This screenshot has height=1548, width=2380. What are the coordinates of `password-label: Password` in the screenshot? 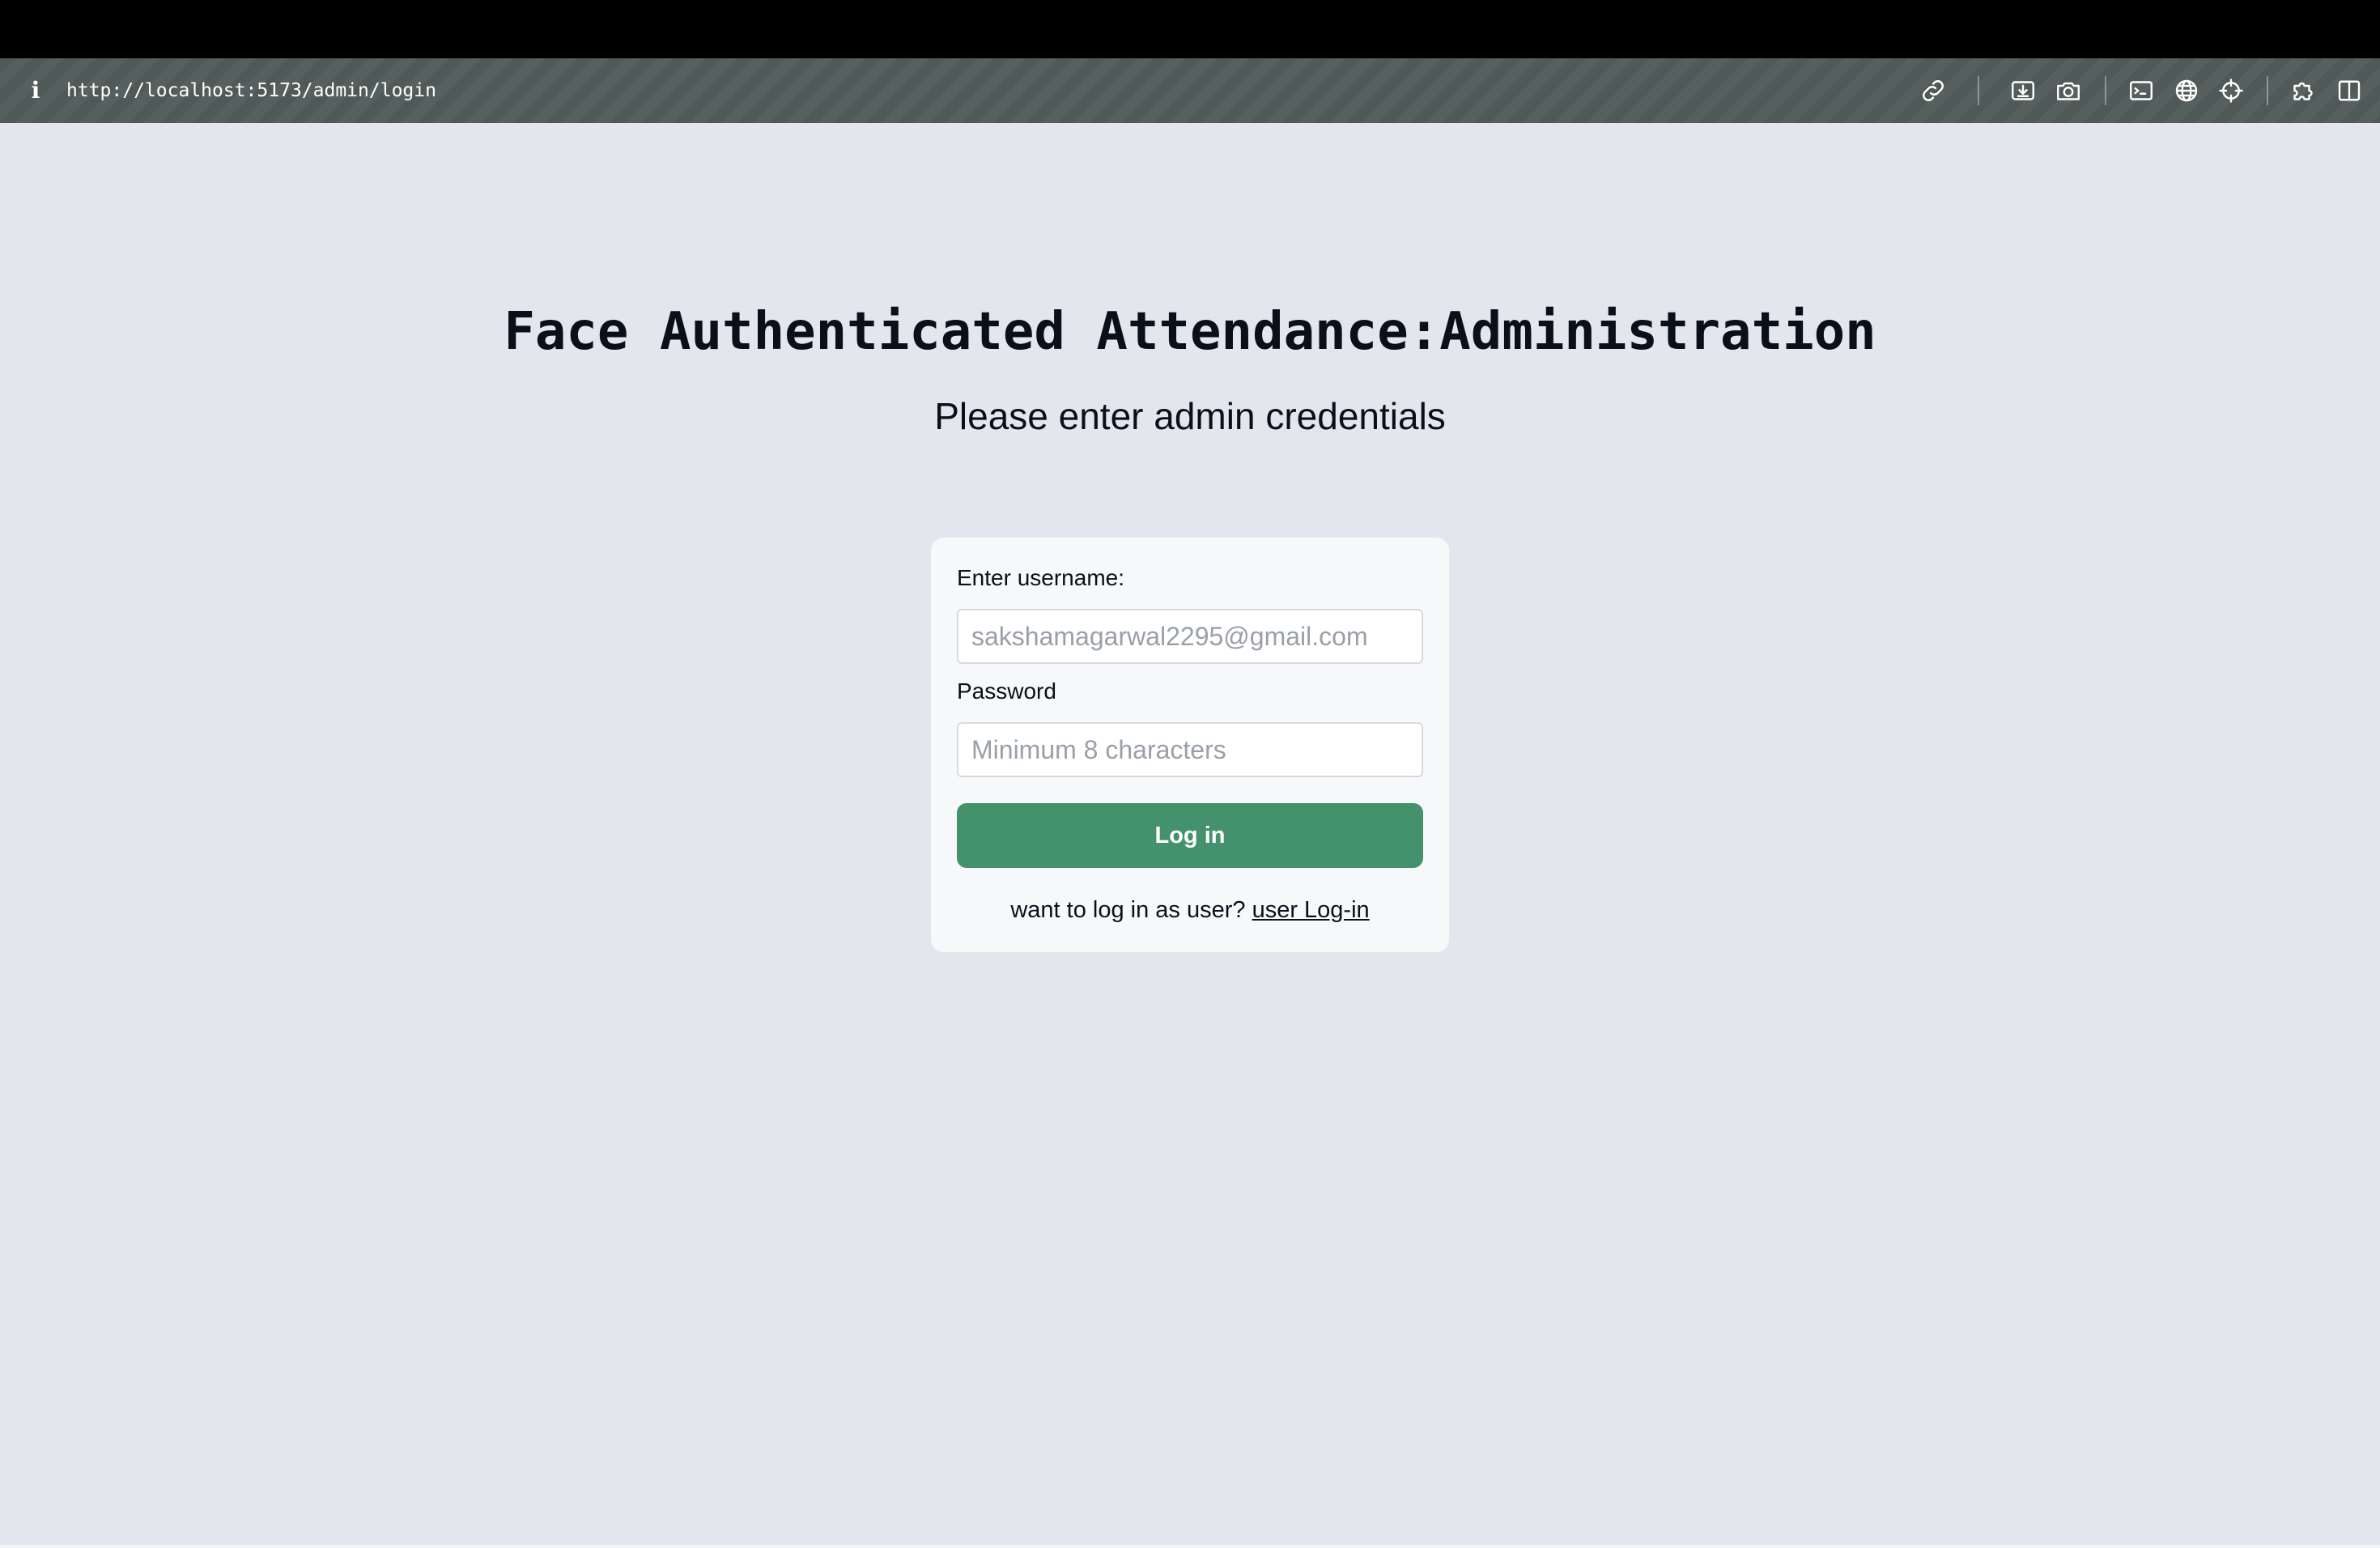 It's located at (1007, 691).